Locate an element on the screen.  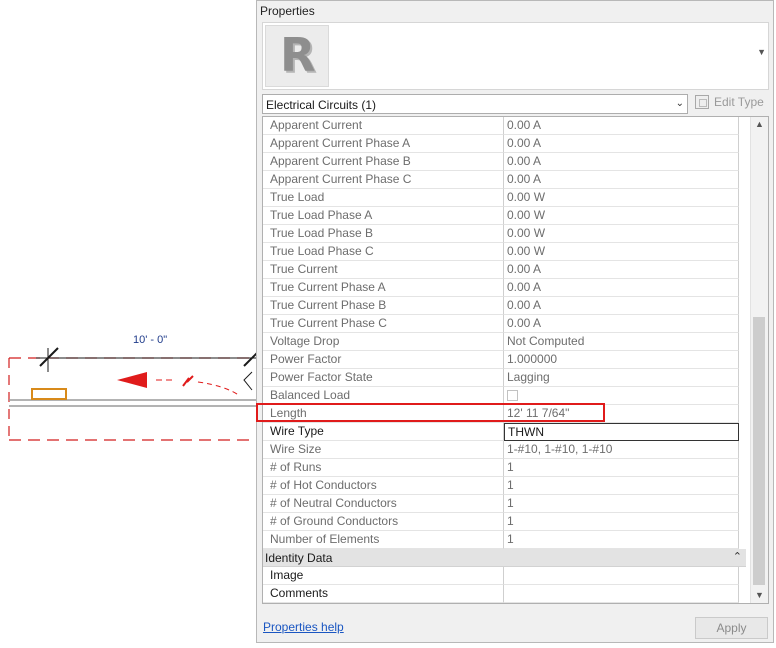
collapse-icon: ⌃ is located at coordinates (737, 556).